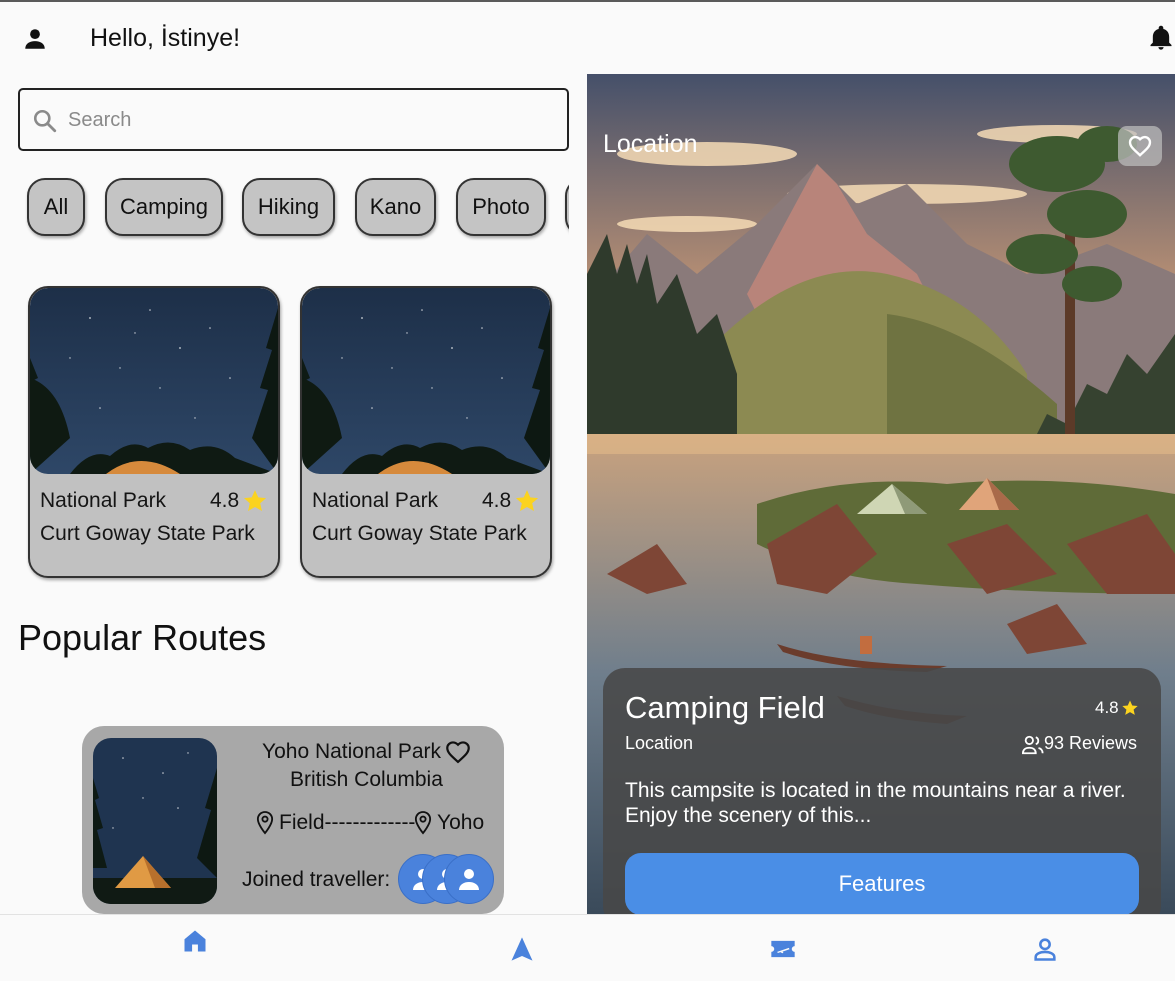 This screenshot has width=1175, height=981. I want to click on section-title-popular-routes: Popular Routes, so click(142, 637).